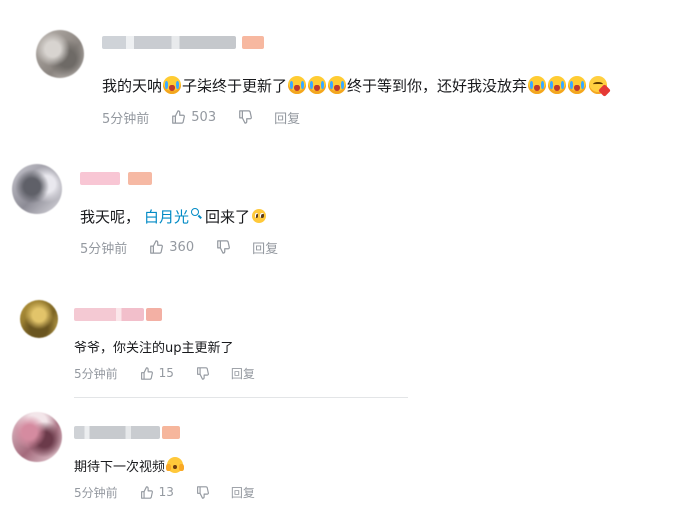  What do you see at coordinates (175, 465) in the screenshot?
I see `screaming-face-icon` at bounding box center [175, 465].